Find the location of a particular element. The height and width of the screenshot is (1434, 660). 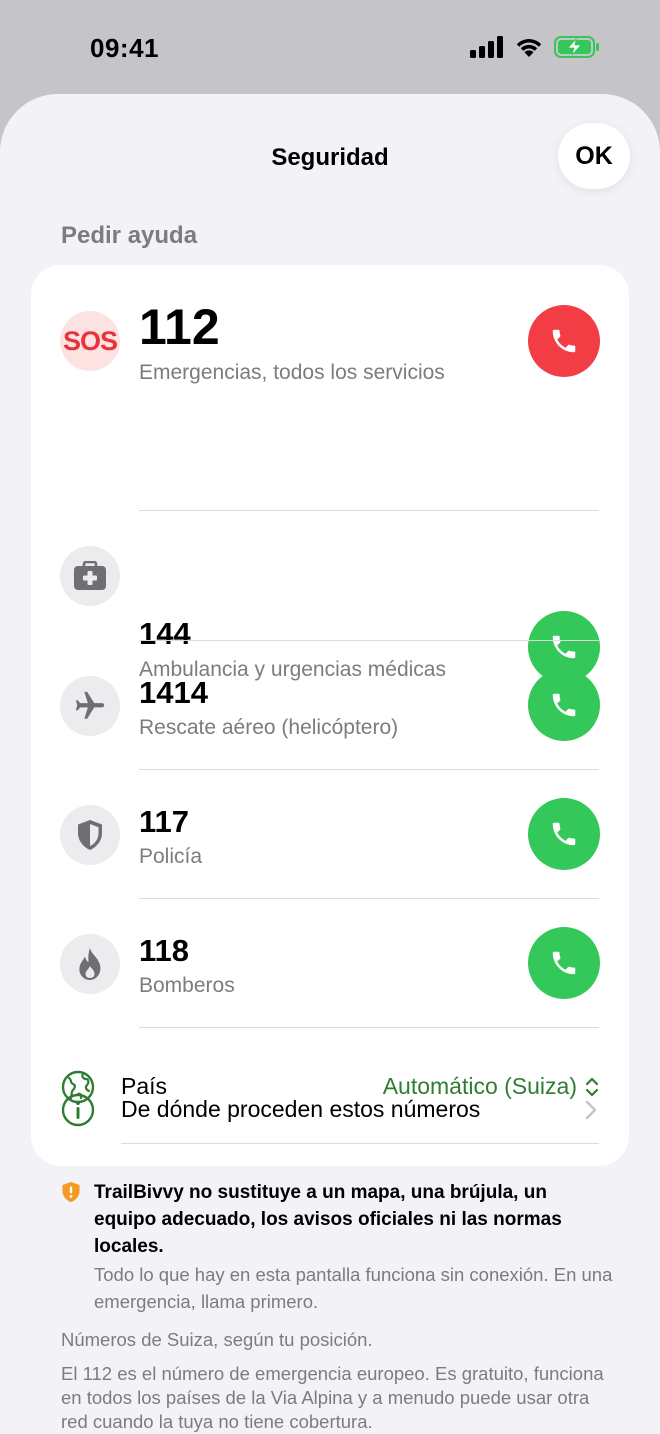

cellular-signal-icon is located at coordinates (486, 47).